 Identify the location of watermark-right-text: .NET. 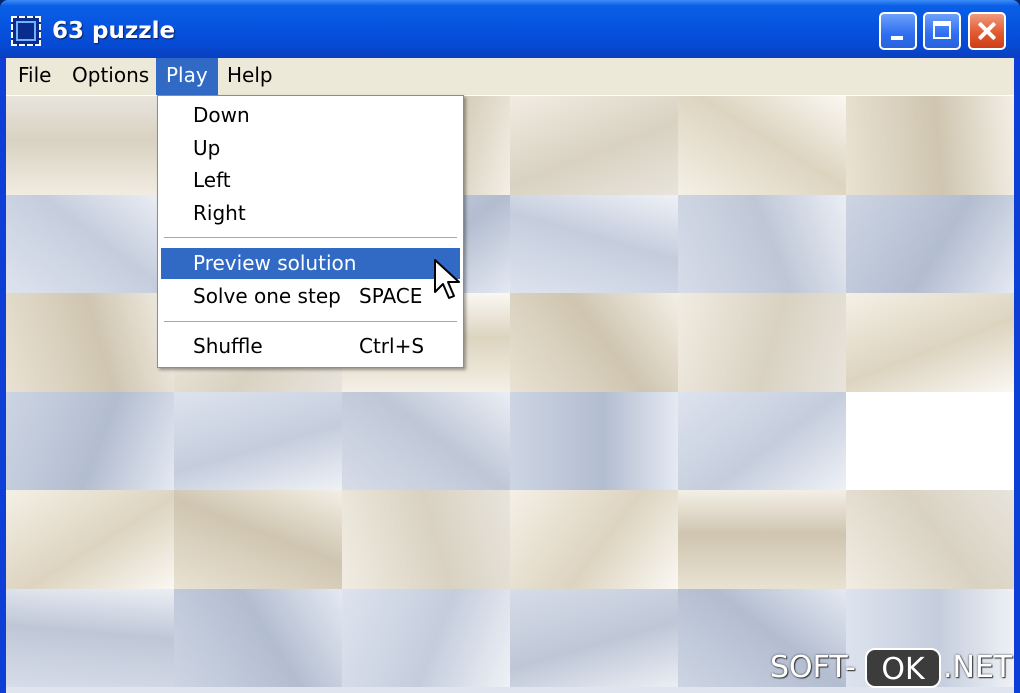
(978, 667).